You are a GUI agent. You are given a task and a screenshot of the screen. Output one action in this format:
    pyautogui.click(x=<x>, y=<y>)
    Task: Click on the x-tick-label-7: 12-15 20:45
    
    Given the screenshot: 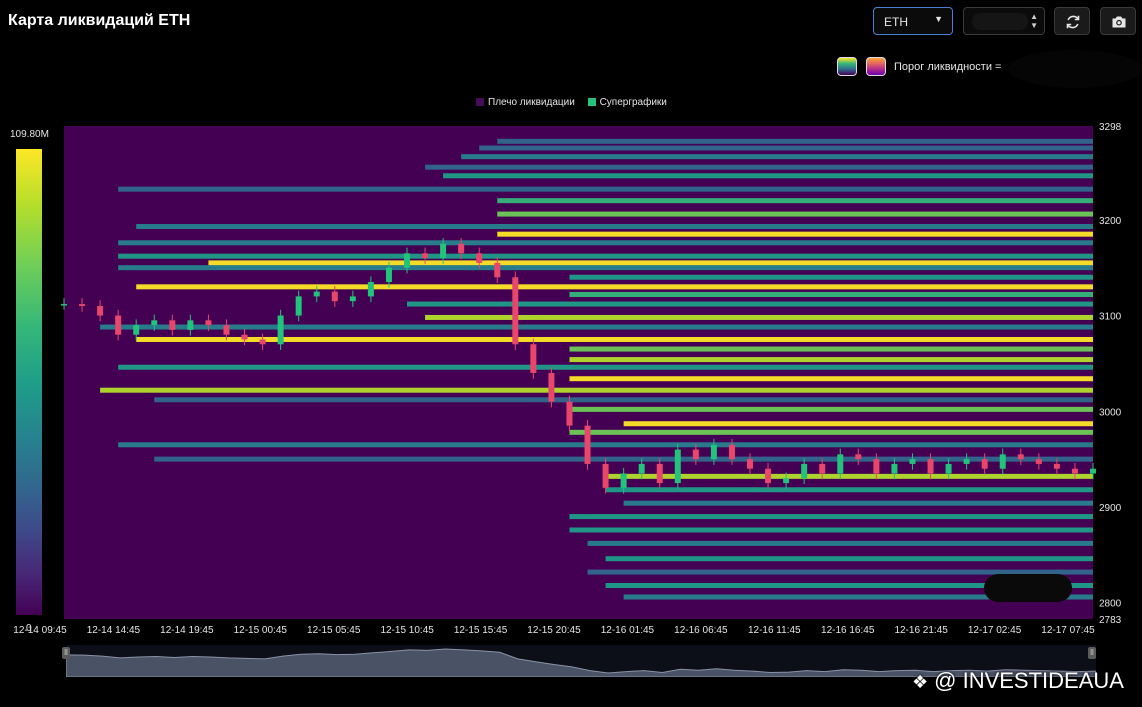 What is the action you would take?
    pyautogui.click(x=554, y=630)
    